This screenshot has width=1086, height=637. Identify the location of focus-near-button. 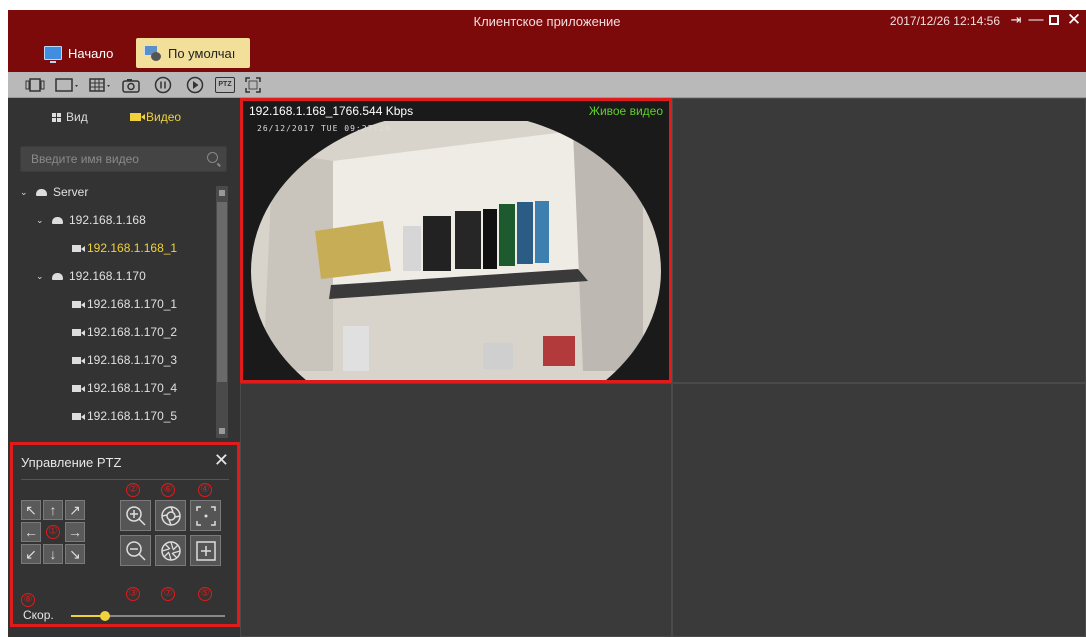
(205, 550).